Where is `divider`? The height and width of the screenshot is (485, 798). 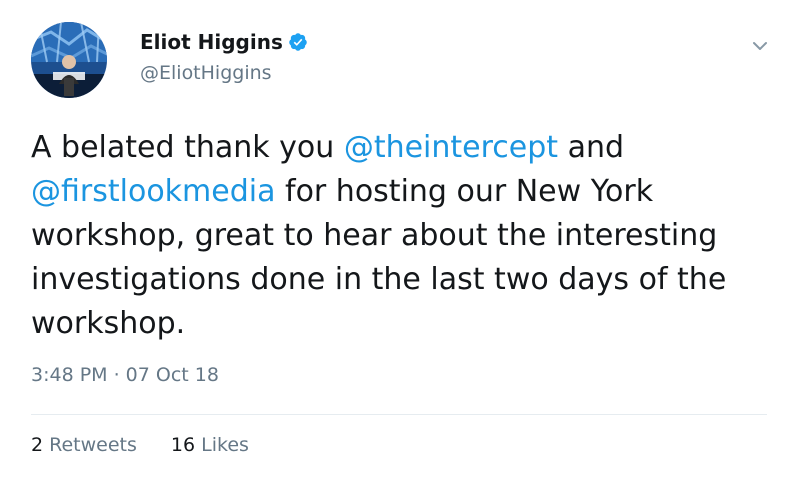 divider is located at coordinates (399, 414).